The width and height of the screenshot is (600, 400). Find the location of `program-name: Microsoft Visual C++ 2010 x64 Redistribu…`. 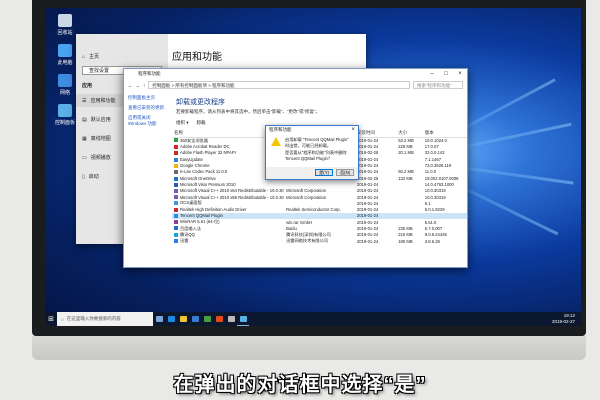

program-name: Microsoft Visual C++ 2010 x64 Redistribu… is located at coordinates (228, 191).